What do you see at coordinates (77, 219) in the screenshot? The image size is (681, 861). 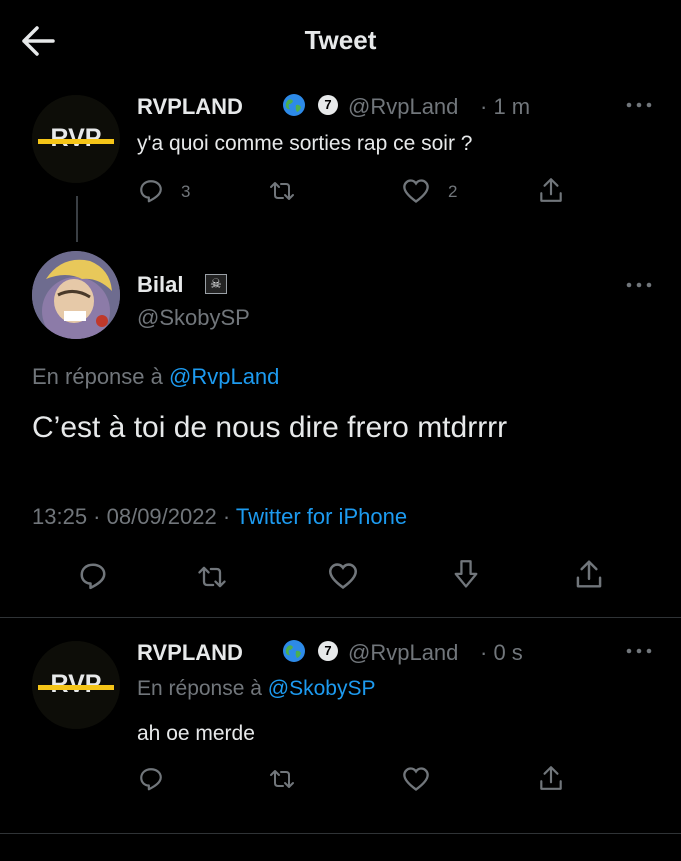 I see `thread-line` at bounding box center [77, 219].